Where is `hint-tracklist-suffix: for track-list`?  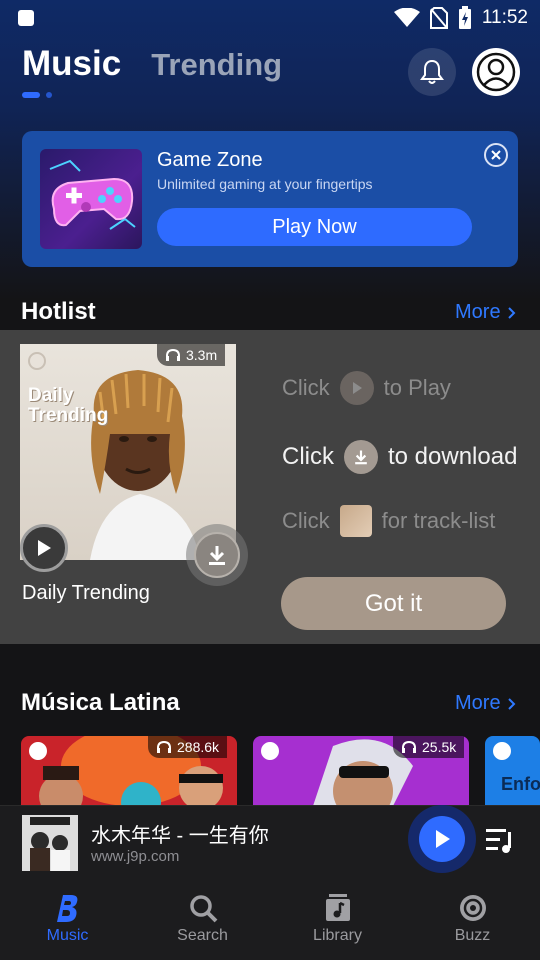
hint-tracklist-suffix: for track-list is located at coordinates (438, 520).